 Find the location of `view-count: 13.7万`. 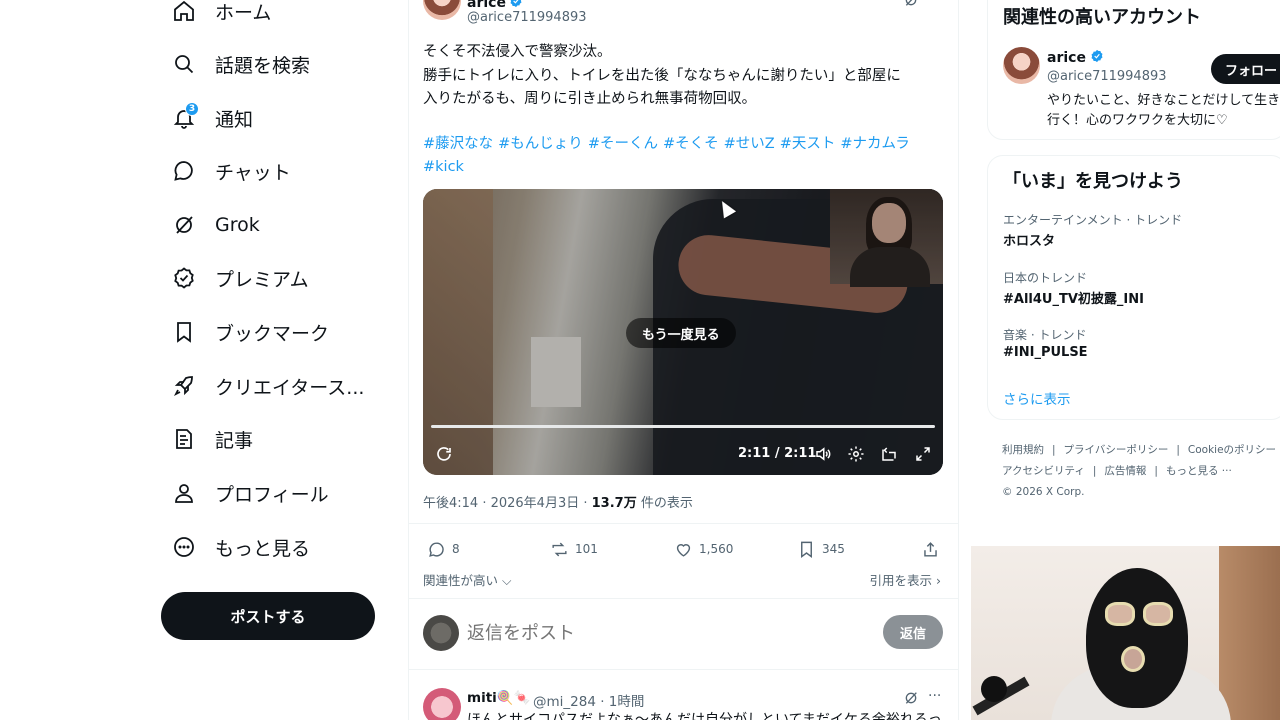

view-count: 13.7万 is located at coordinates (614, 503).